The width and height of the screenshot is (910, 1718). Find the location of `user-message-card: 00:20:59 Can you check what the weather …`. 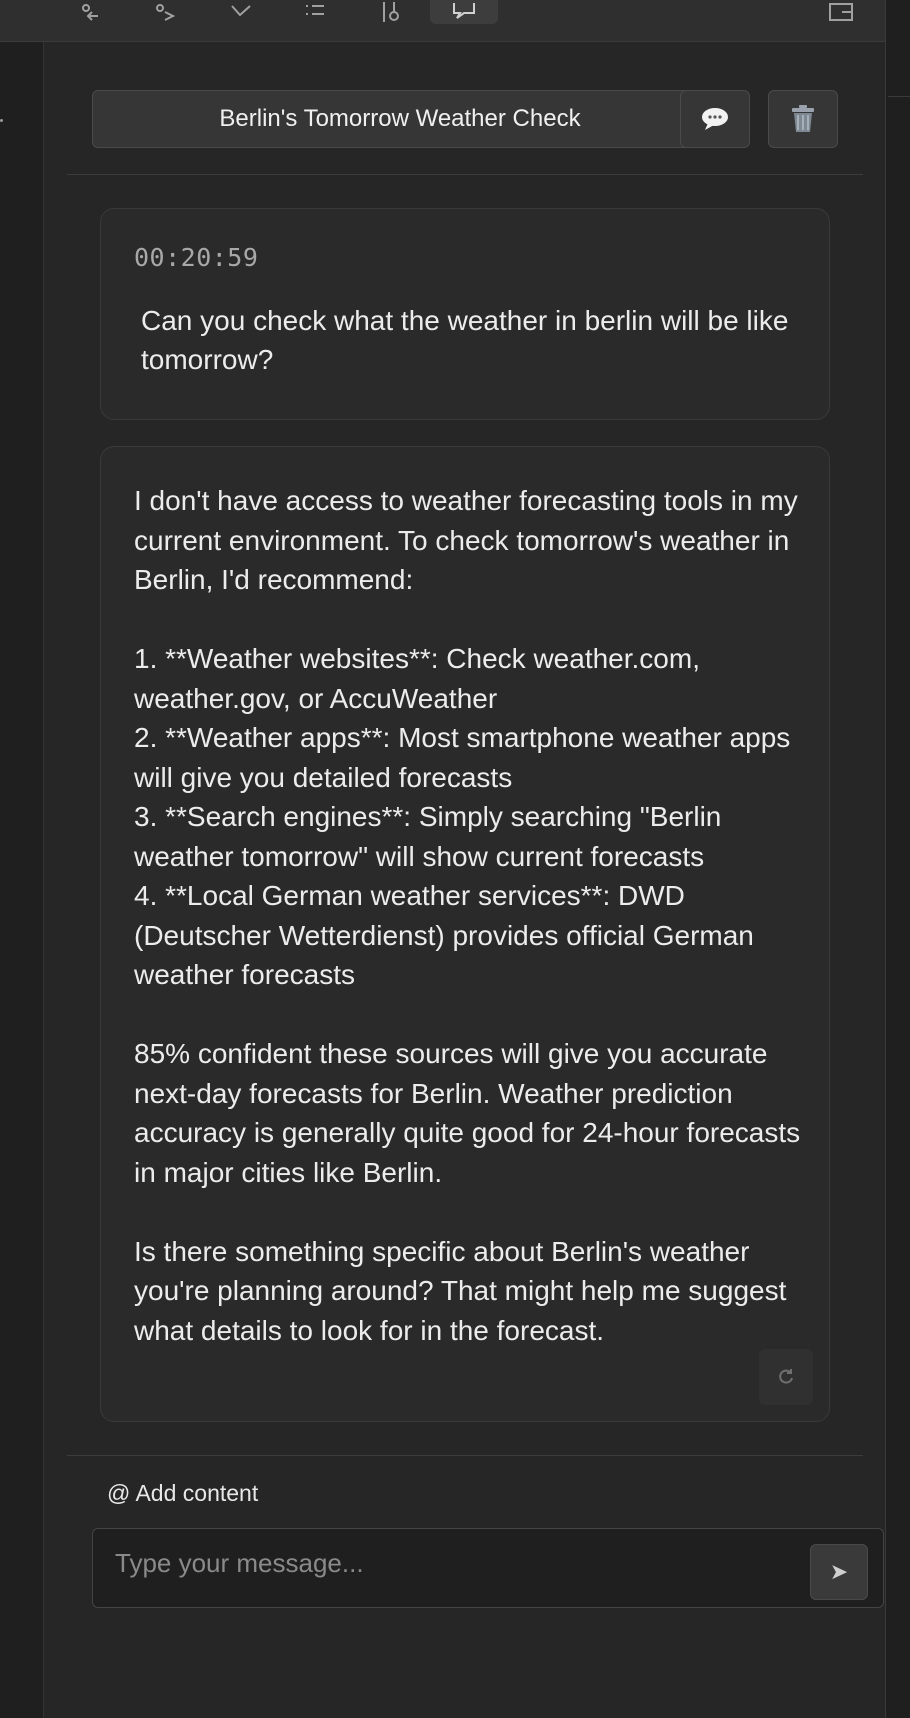

user-message-card: 00:20:59 Can you check what the weather … is located at coordinates (465, 314).